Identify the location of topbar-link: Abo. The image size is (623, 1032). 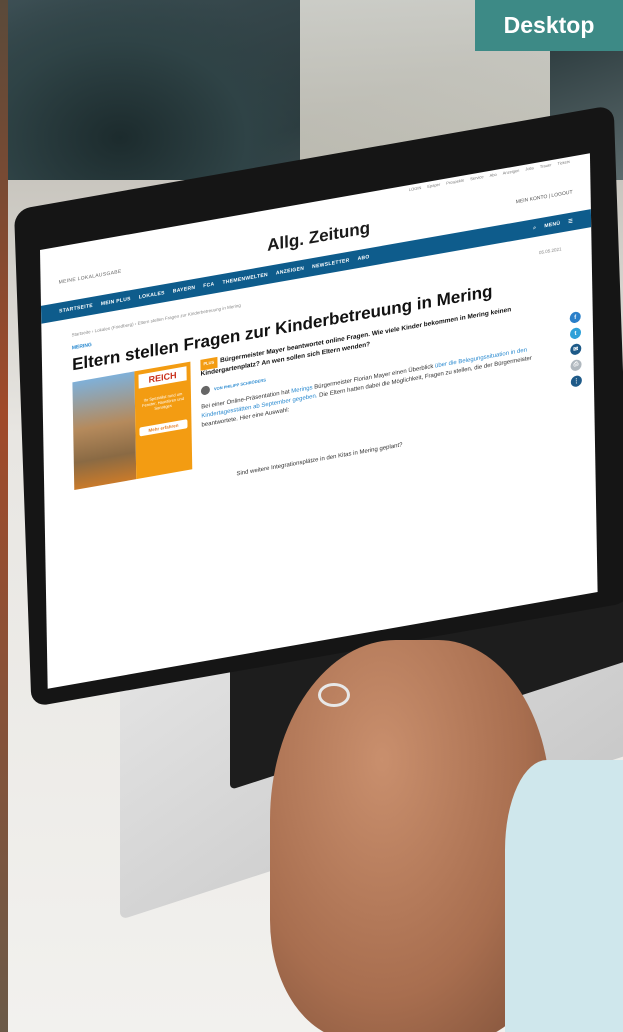
(493, 178).